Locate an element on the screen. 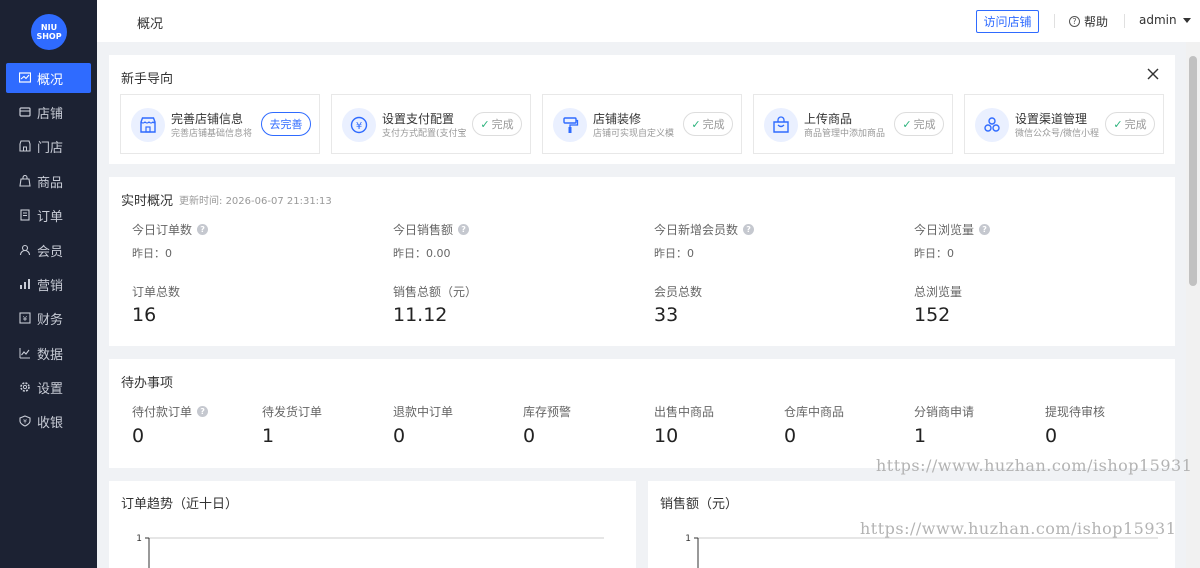 Image resolution: width=1200 pixels, height=568 pixels. guide-item-title: 完善店铺信息 is located at coordinates (207, 119).